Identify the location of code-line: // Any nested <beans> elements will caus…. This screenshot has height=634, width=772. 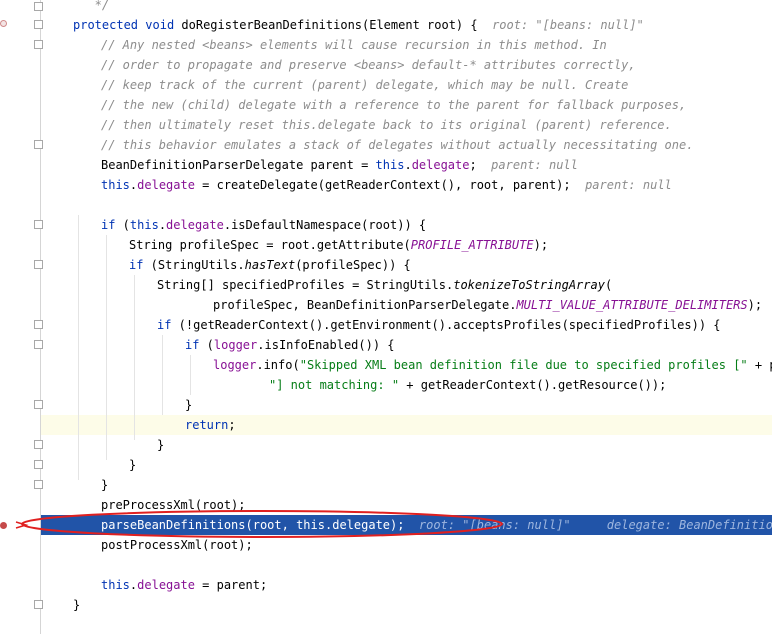
(386, 45).